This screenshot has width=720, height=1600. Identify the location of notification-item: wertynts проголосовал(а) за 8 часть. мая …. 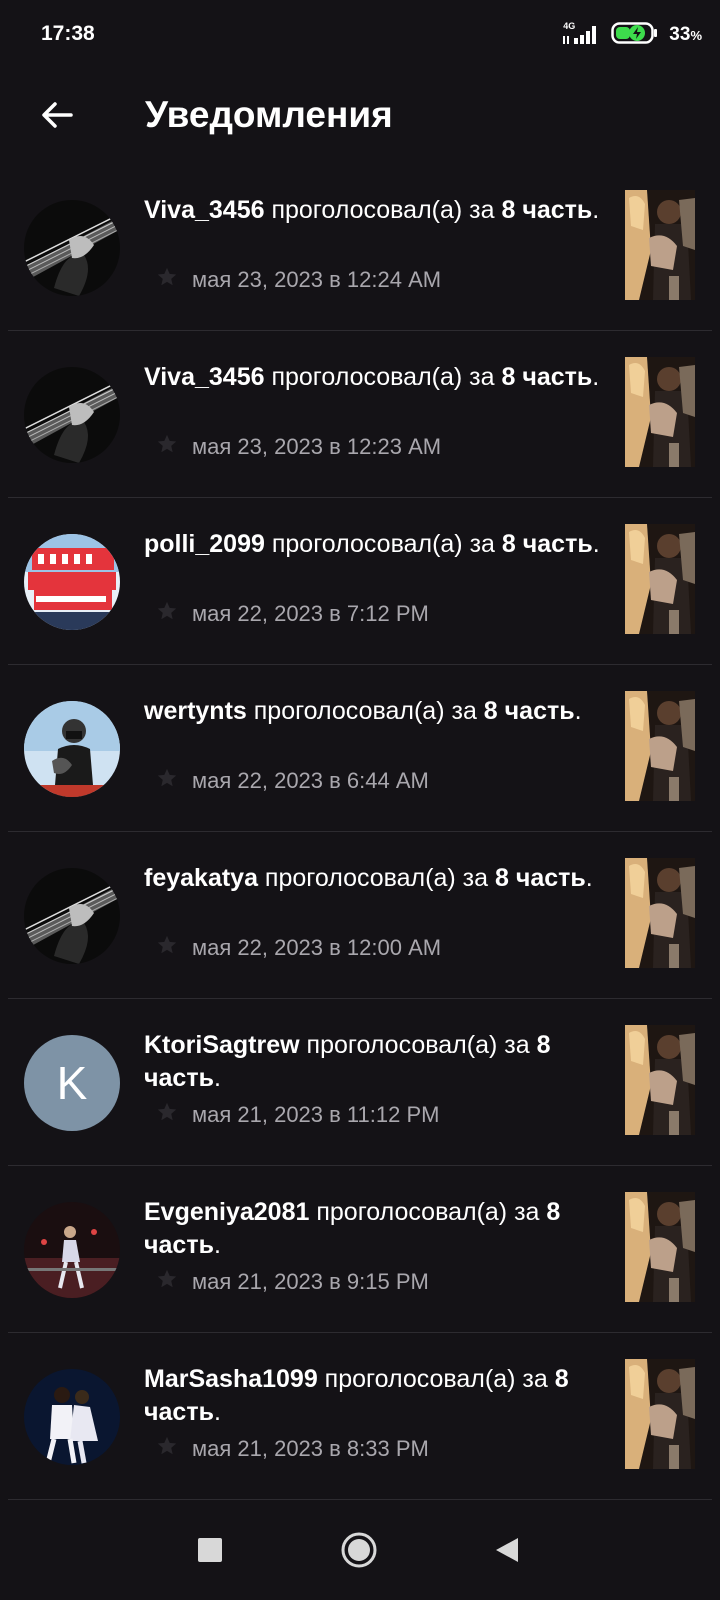
(360, 748).